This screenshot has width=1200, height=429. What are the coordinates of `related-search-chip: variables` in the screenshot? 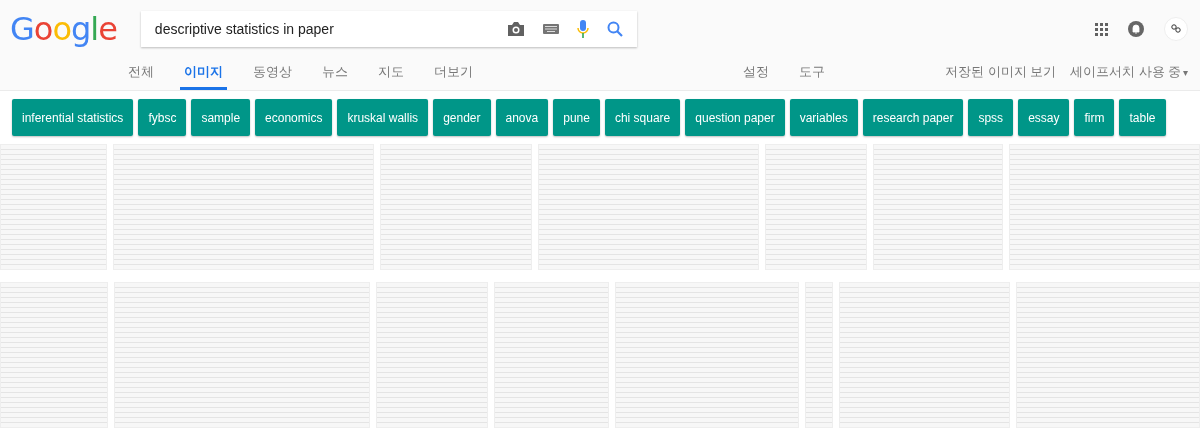 It's located at (823, 117).